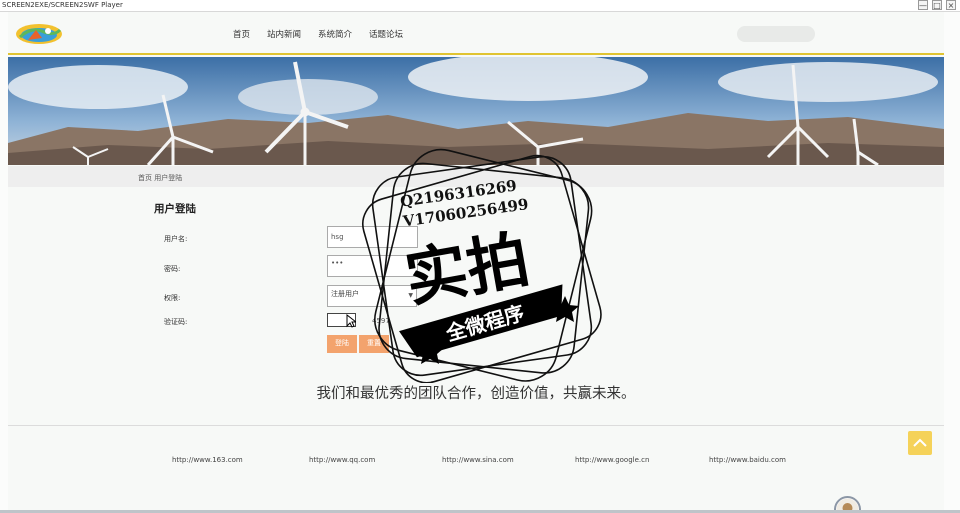 This screenshot has width=960, height=513. I want to click on maximize-button: □, so click(937, 5).